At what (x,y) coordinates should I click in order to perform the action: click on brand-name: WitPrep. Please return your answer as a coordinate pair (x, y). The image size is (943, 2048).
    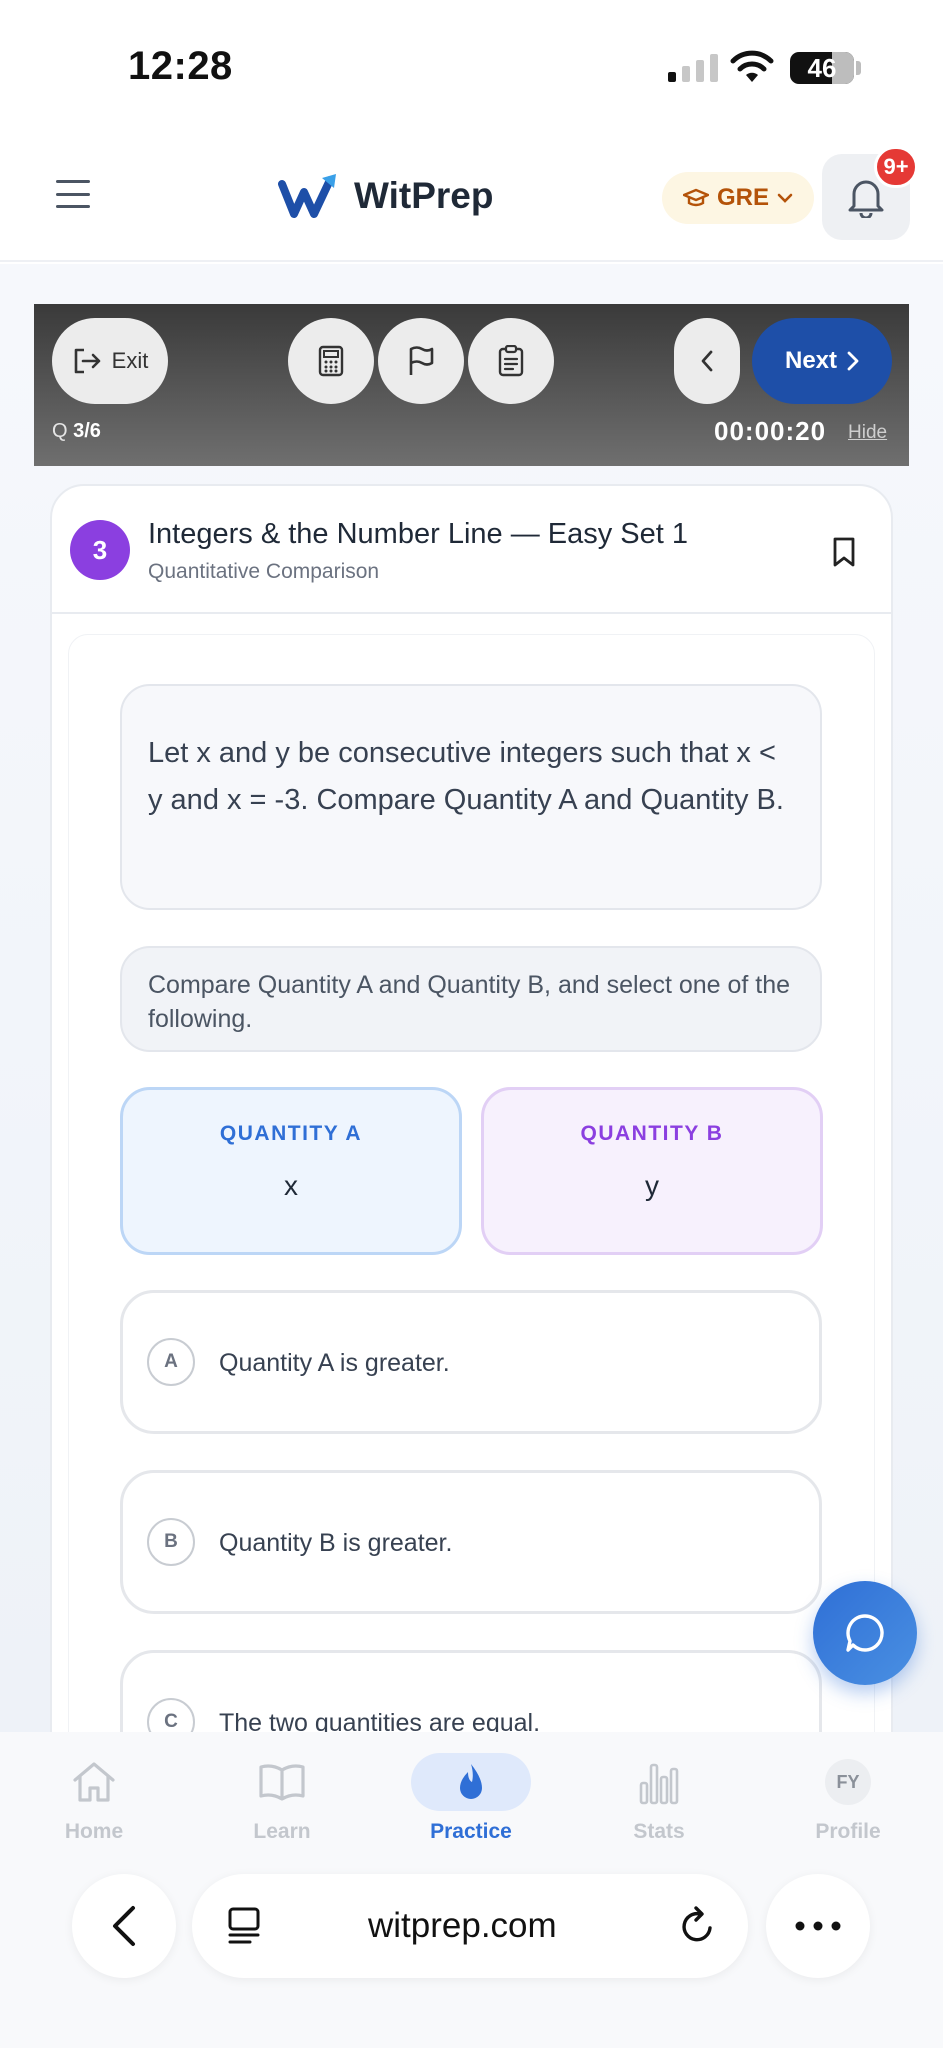
    Looking at the image, I should click on (424, 195).